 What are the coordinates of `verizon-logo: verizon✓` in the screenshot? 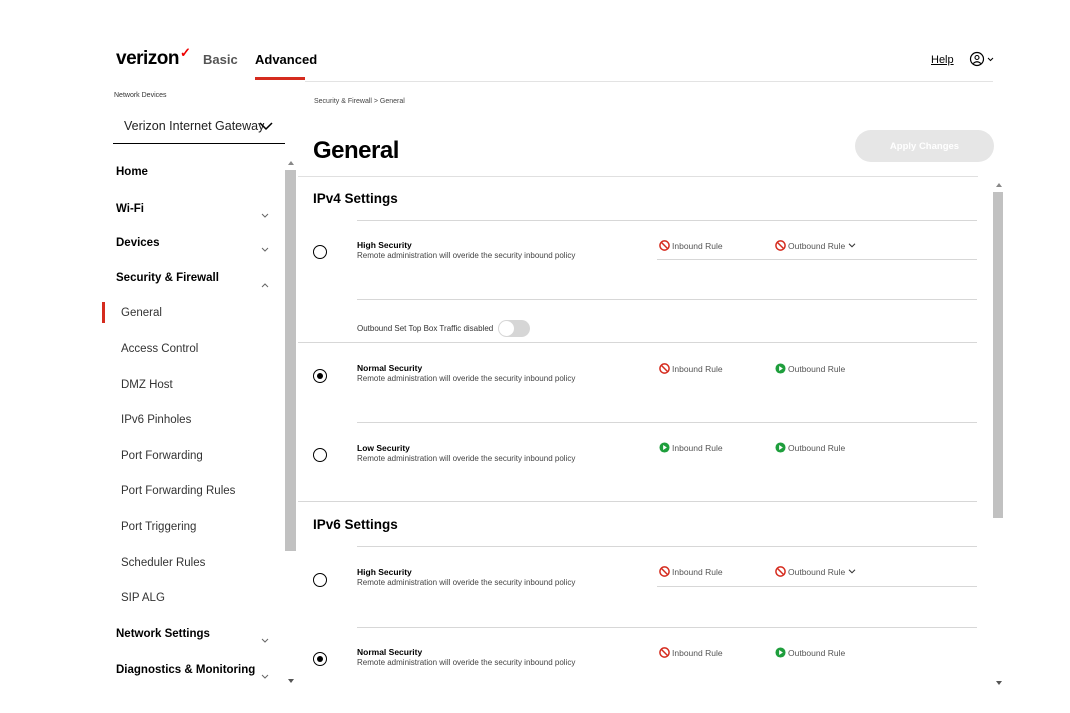 It's located at (153, 57).